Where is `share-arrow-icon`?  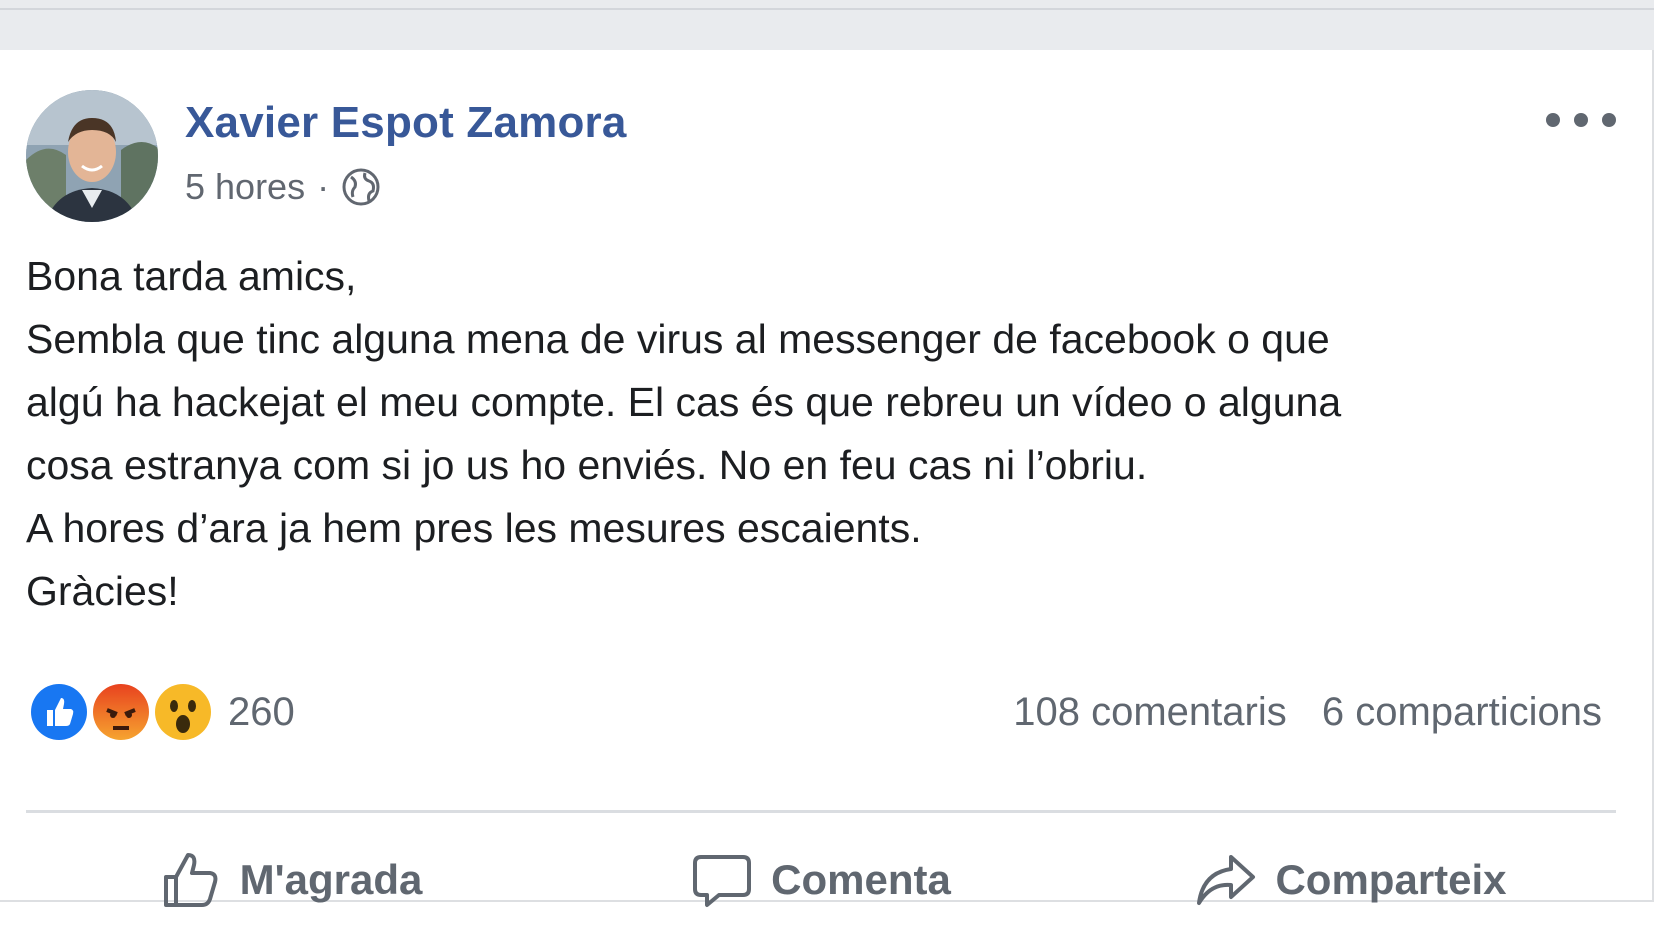
share-arrow-icon is located at coordinates (1226, 880).